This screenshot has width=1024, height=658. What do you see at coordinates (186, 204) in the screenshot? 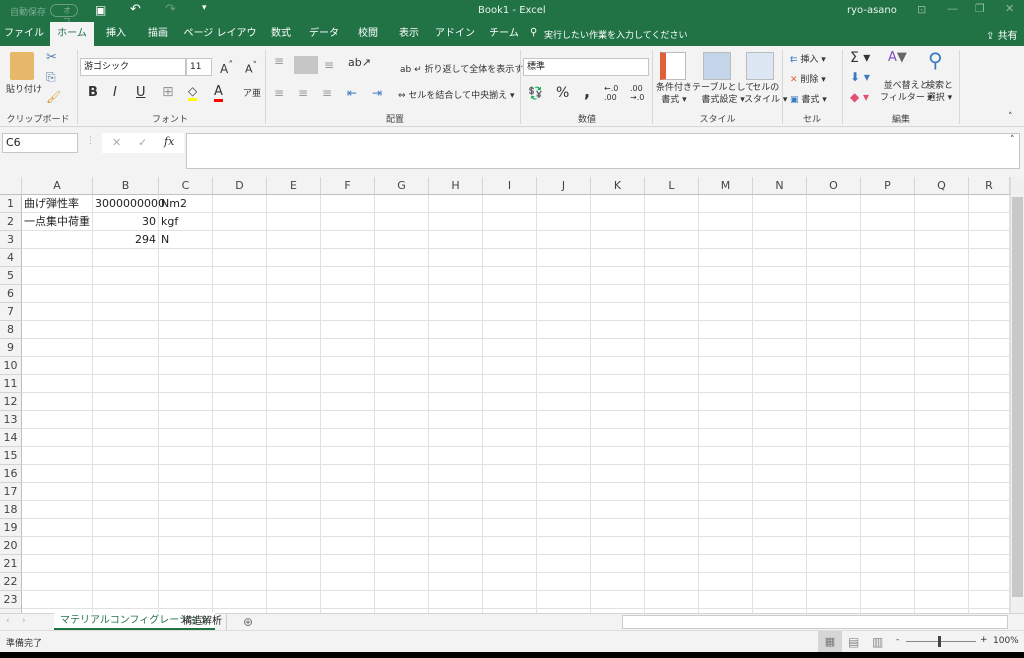
I see `cell-C1: Nm2` at bounding box center [186, 204].